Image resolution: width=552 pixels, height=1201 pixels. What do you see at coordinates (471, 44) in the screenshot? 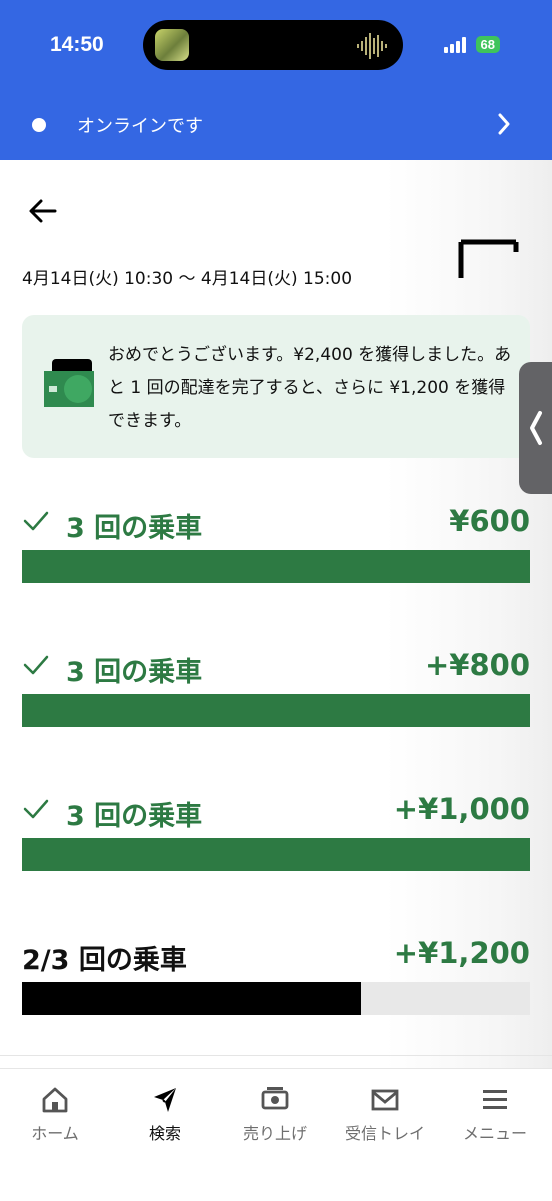
I see `status-icons: 68` at bounding box center [471, 44].